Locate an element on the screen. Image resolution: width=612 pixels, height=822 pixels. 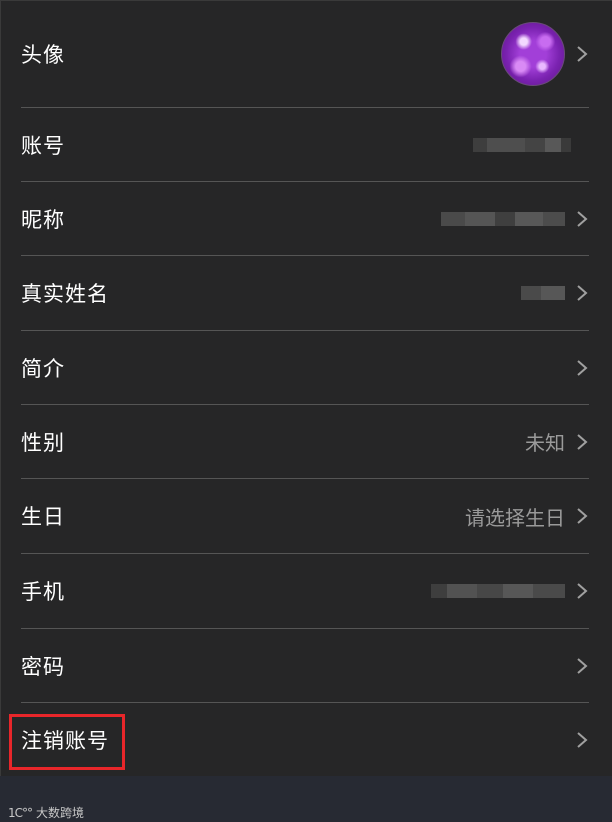
row-phone: 手机 is located at coordinates (305, 591).